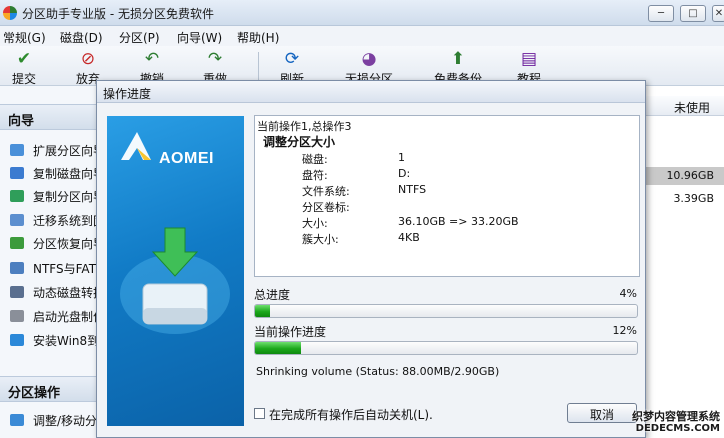 The height and width of the screenshot is (438, 724). What do you see at coordinates (65, 293) in the screenshot?
I see `wizard-item-label: 动态磁盘转换` at bounding box center [65, 293].